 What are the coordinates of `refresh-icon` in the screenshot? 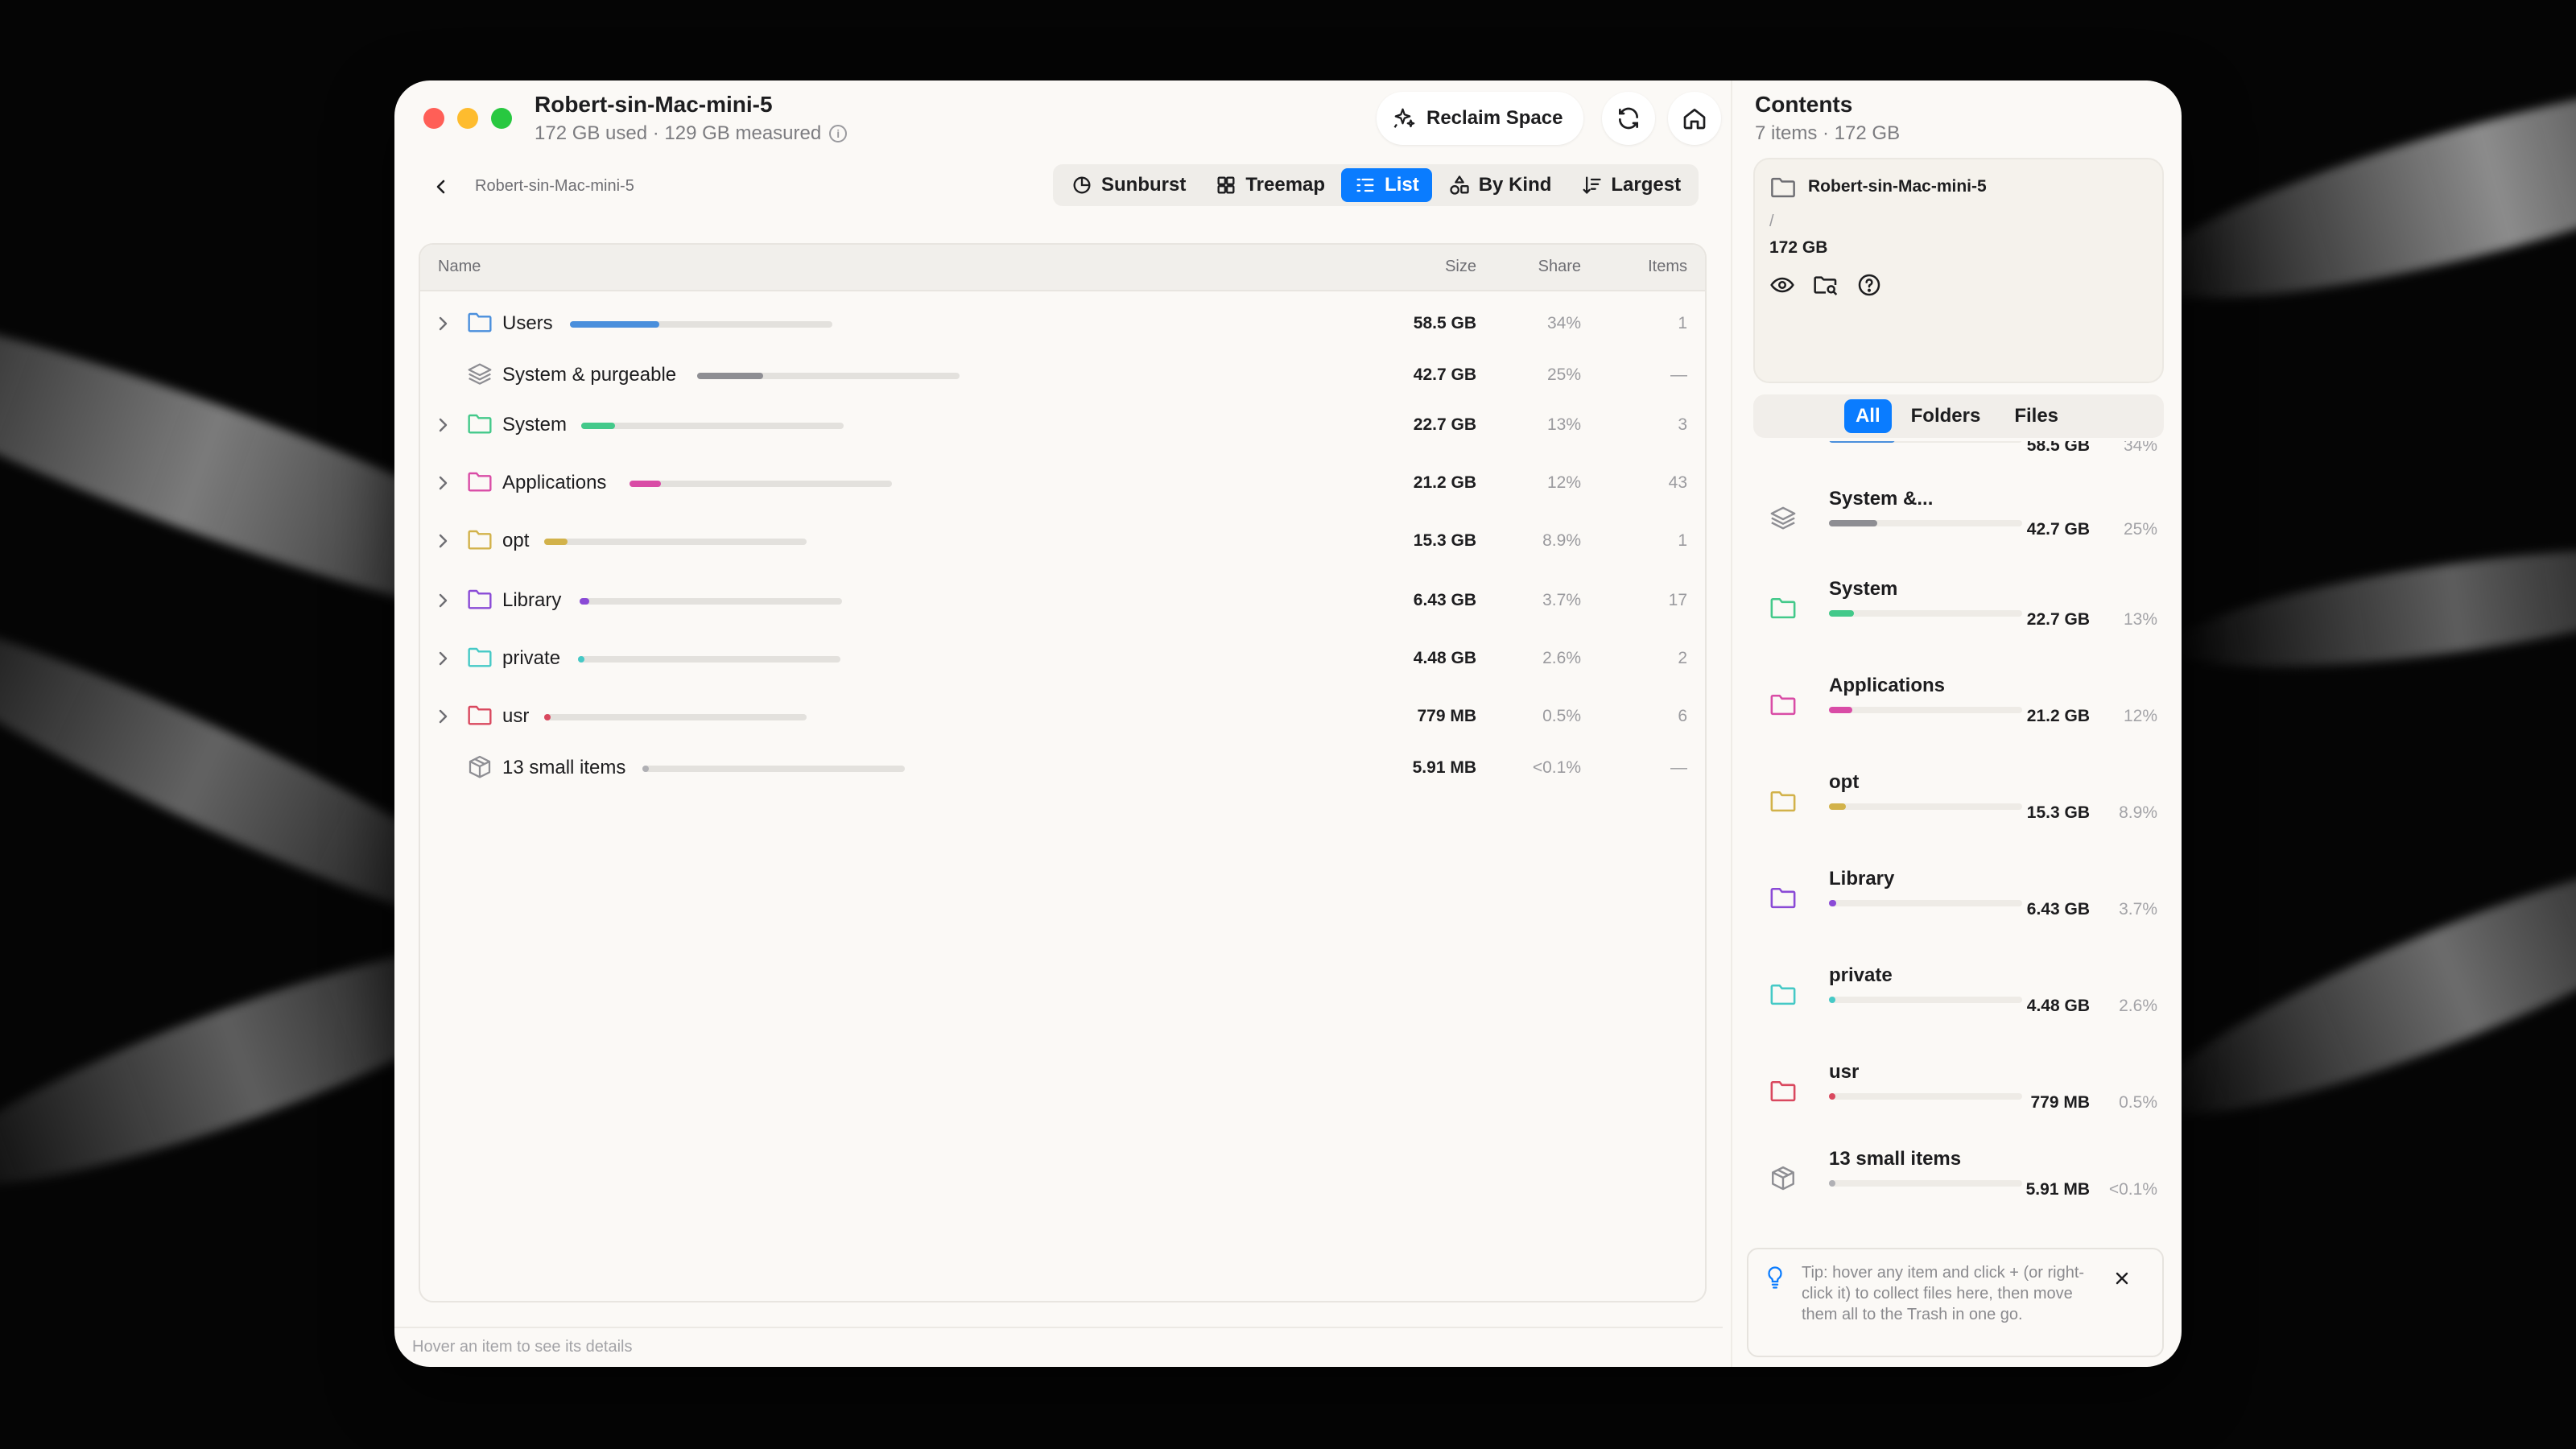 It's located at (1628, 118).